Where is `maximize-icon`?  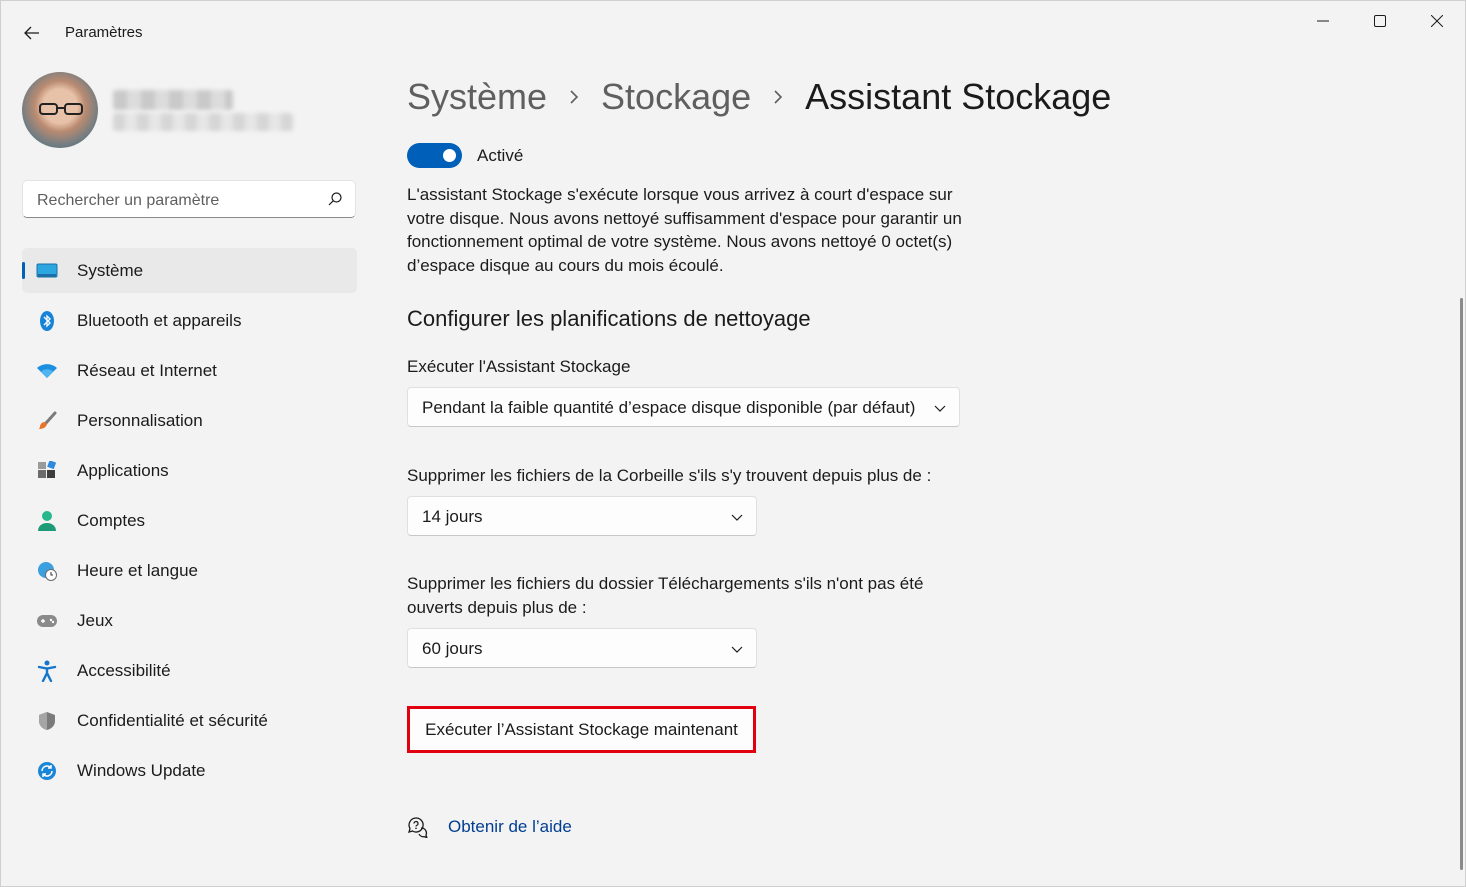
maximize-icon is located at coordinates (1380, 21).